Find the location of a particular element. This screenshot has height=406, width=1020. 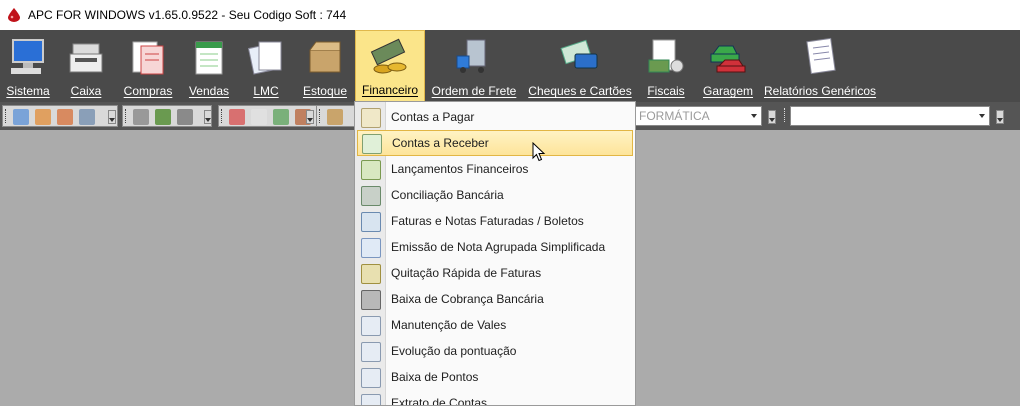

ribbon-label: Caixa is located at coordinates (86, 91).